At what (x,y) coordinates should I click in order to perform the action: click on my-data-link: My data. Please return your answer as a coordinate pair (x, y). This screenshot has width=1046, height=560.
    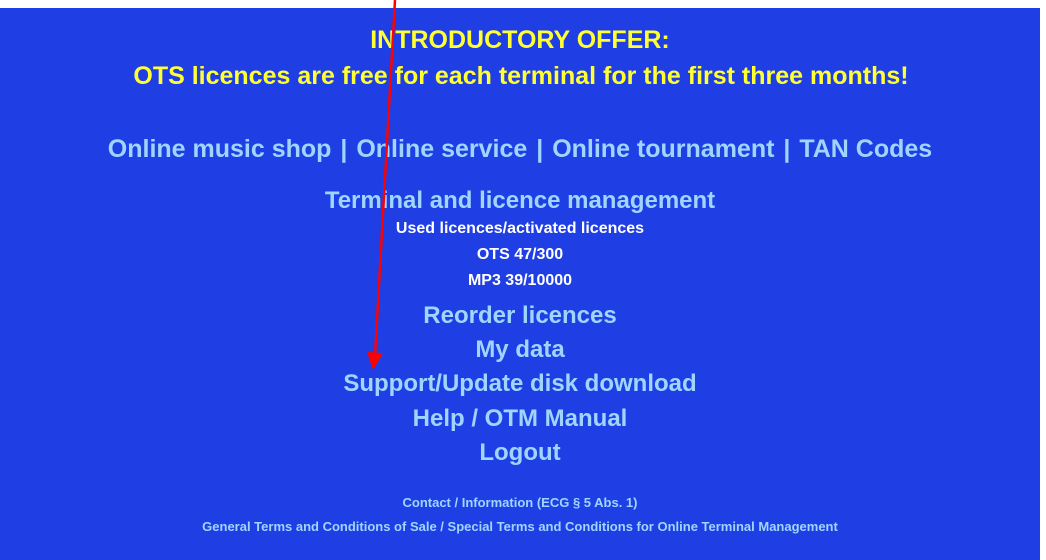
    Looking at the image, I should click on (520, 350).